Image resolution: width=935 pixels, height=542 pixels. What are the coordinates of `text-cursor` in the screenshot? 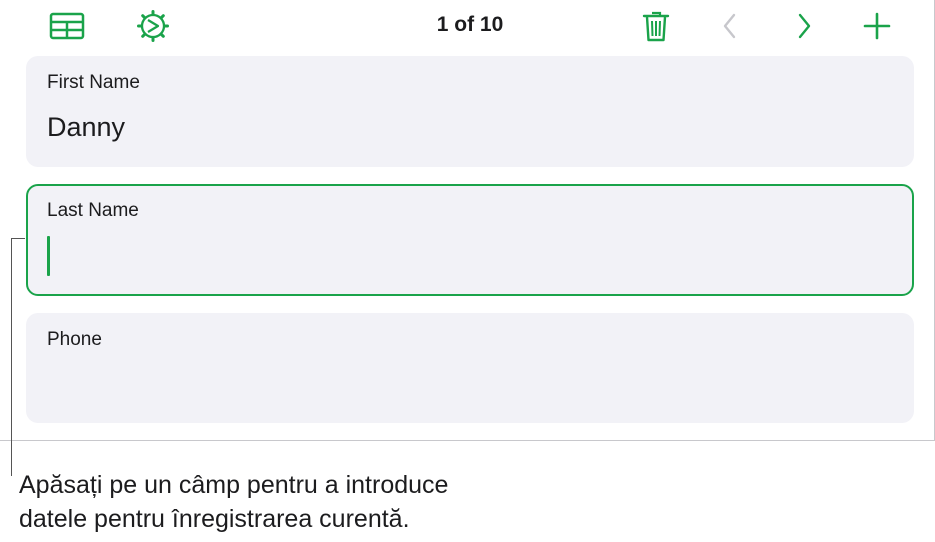 It's located at (48, 256).